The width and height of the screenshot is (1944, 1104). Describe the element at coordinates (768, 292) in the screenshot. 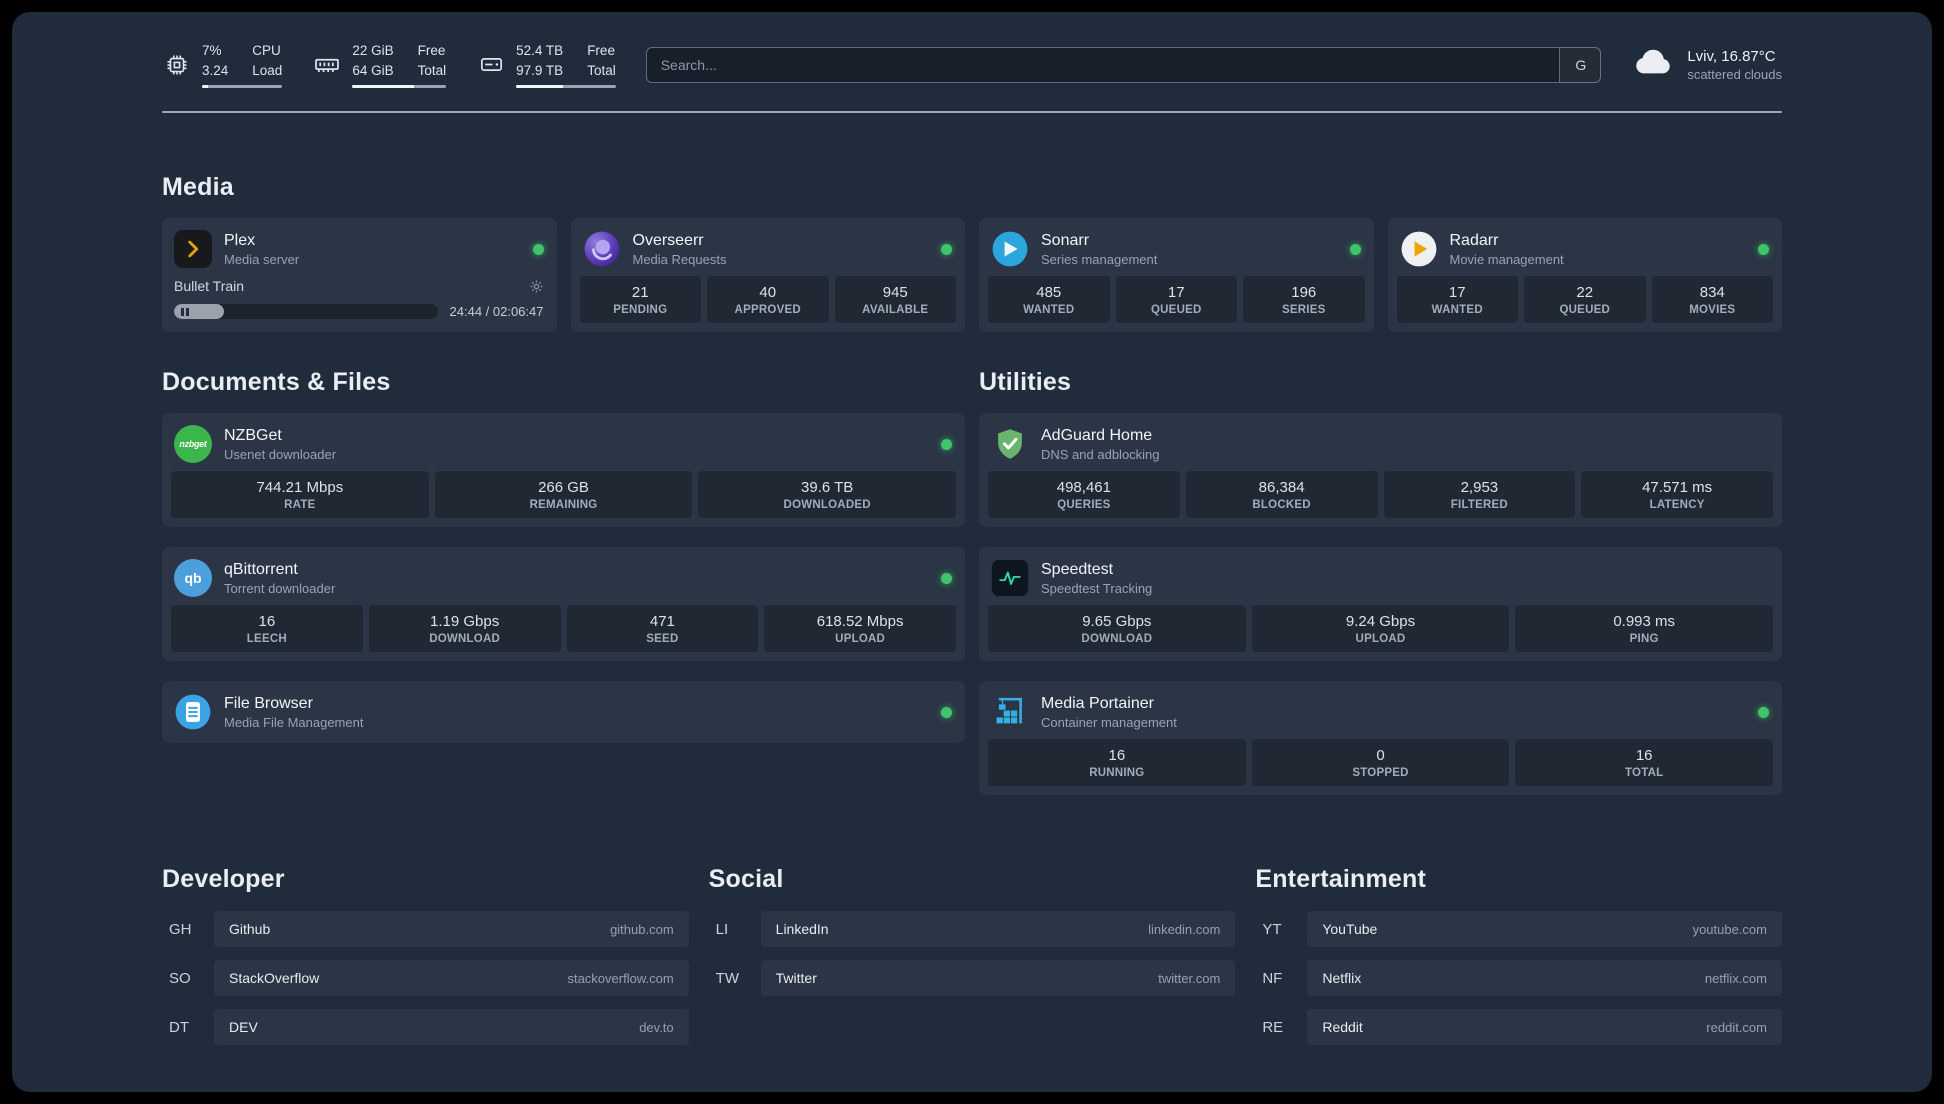

I see `stat-value: 40` at that location.